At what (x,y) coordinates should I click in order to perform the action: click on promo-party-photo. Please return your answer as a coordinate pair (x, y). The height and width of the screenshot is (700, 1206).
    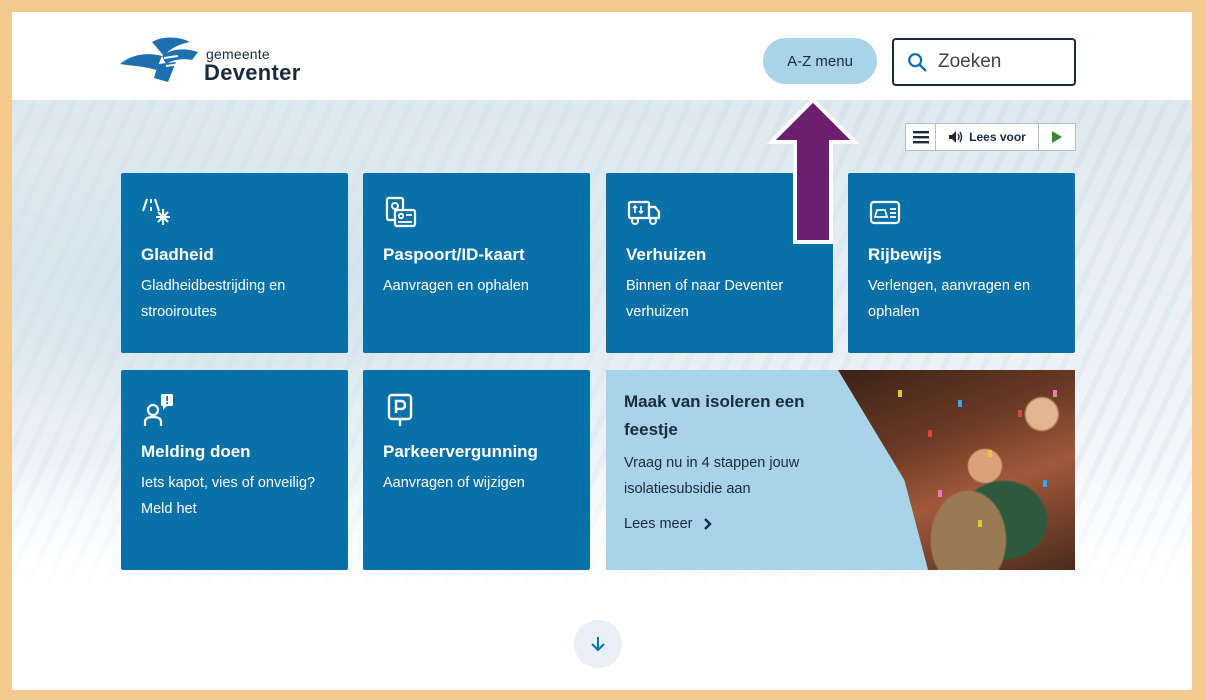
    Looking at the image, I should click on (956, 470).